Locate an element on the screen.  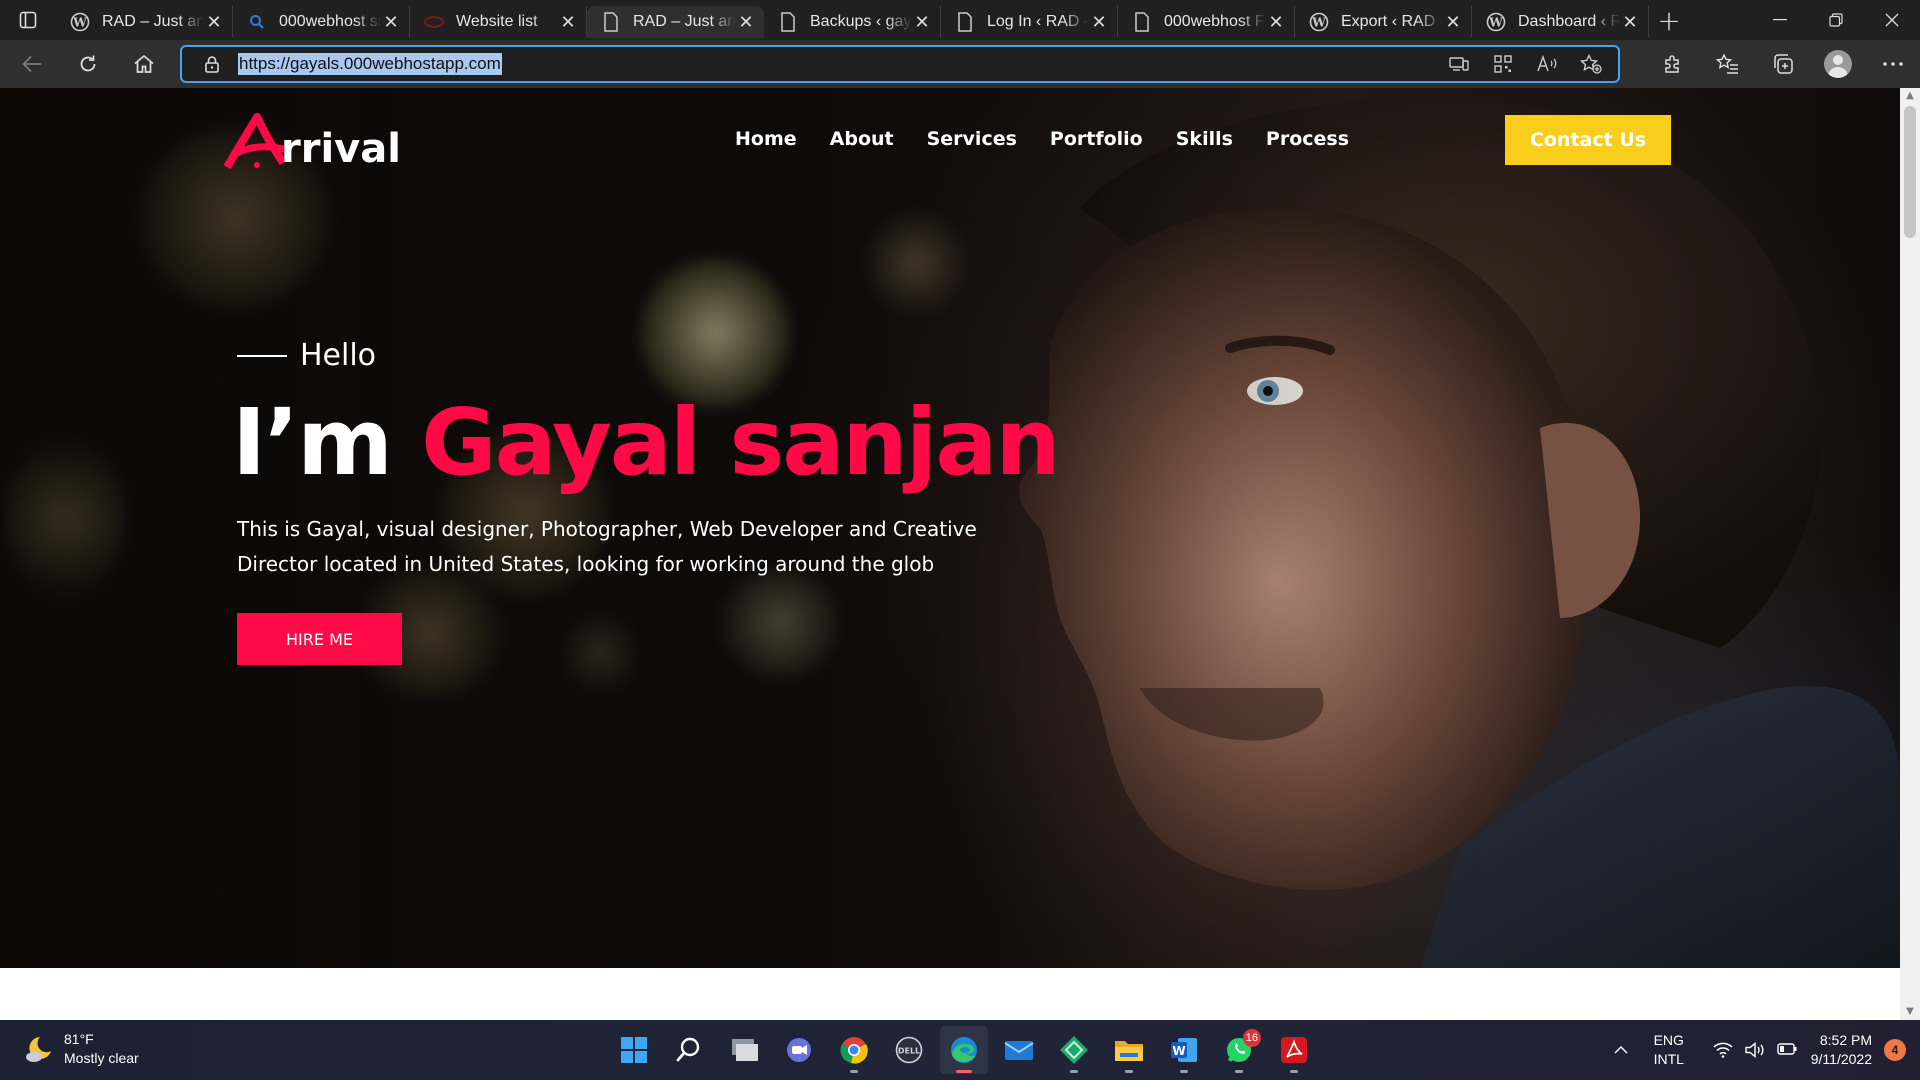
task-view-button is located at coordinates (744, 1050).